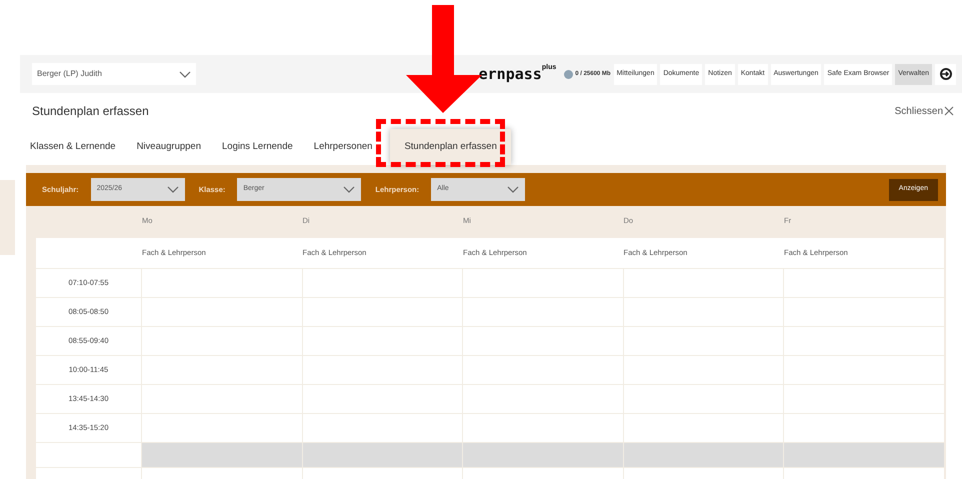  Describe the element at coordinates (114, 74) in the screenshot. I see `user-select: Berger (LP) Judith` at that location.